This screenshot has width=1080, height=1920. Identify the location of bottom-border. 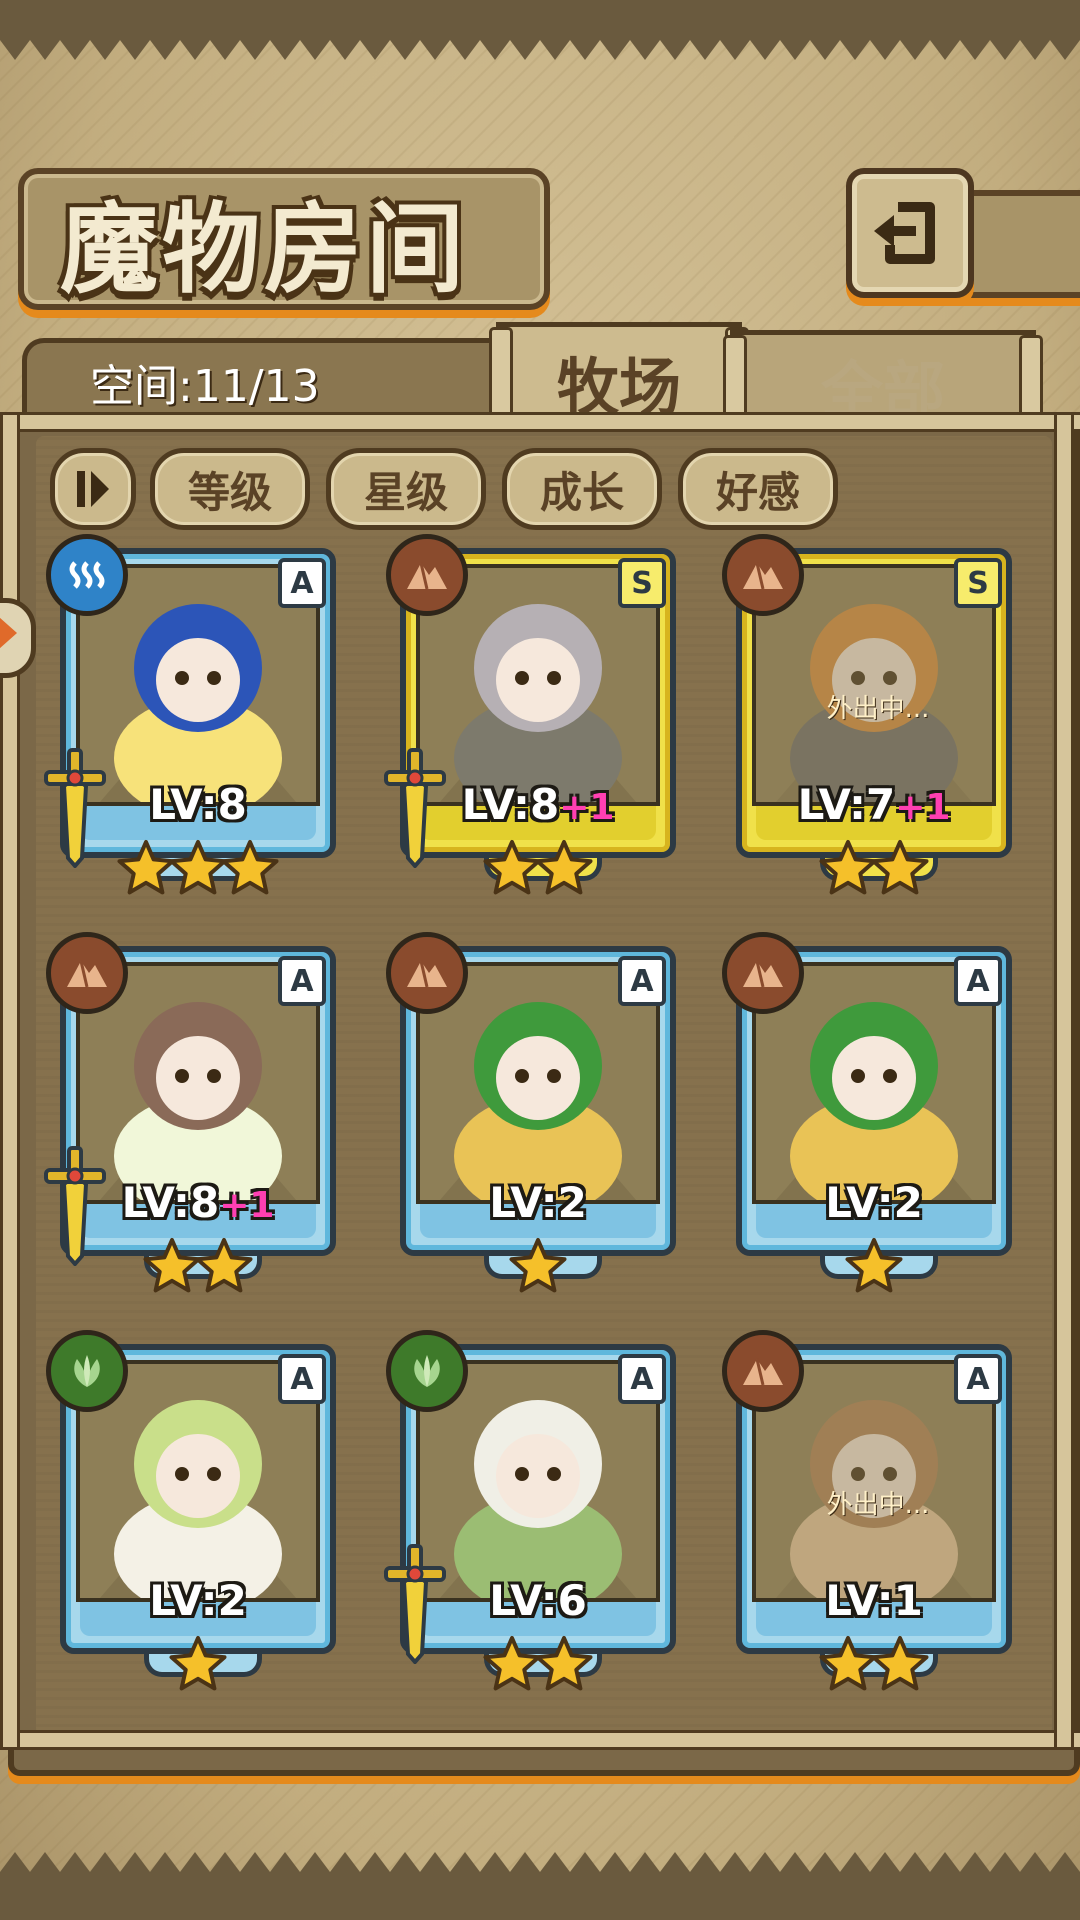
(540, 1900).